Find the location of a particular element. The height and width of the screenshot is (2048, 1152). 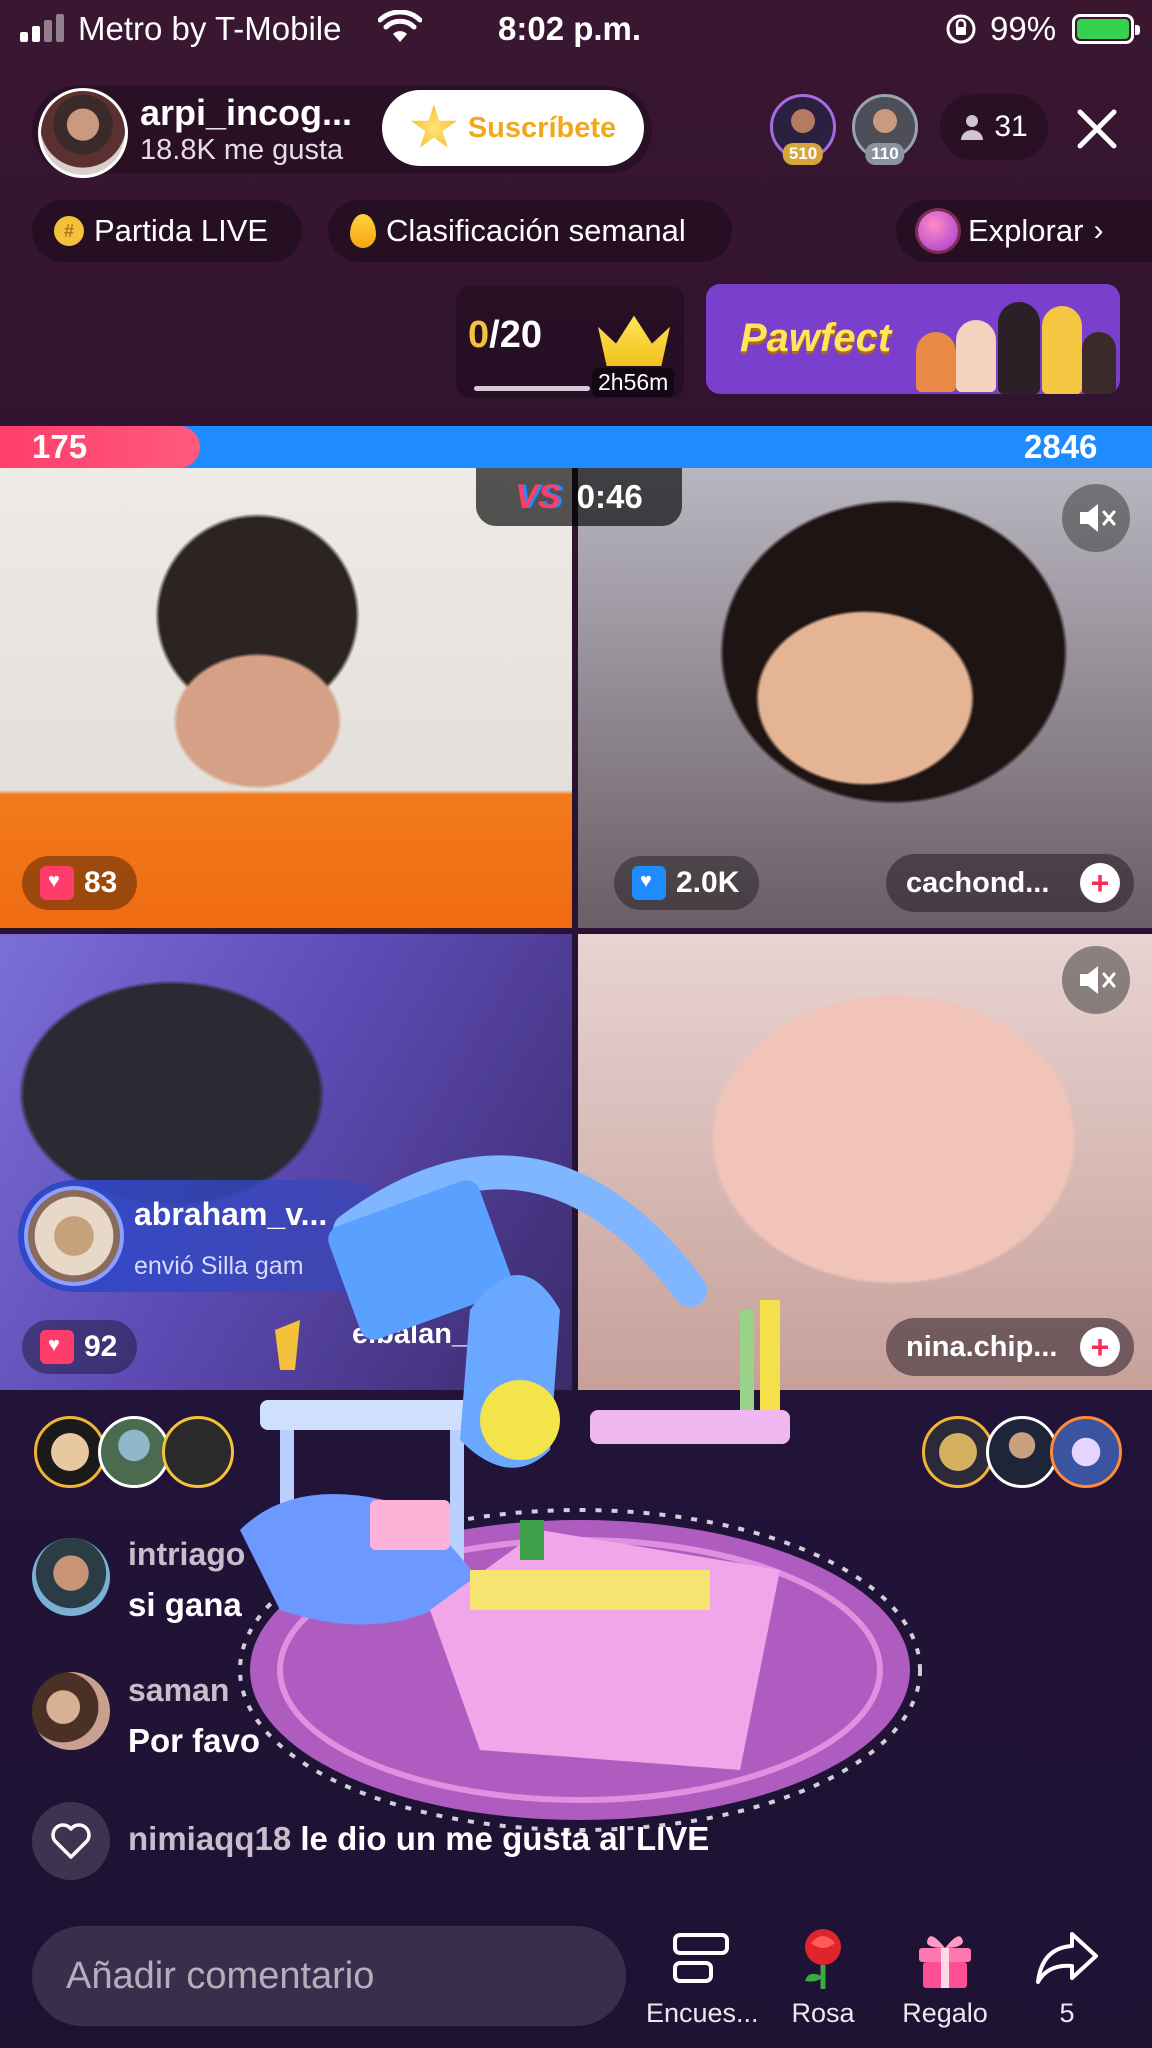

goal-progress: 0/20 is located at coordinates (505, 335).